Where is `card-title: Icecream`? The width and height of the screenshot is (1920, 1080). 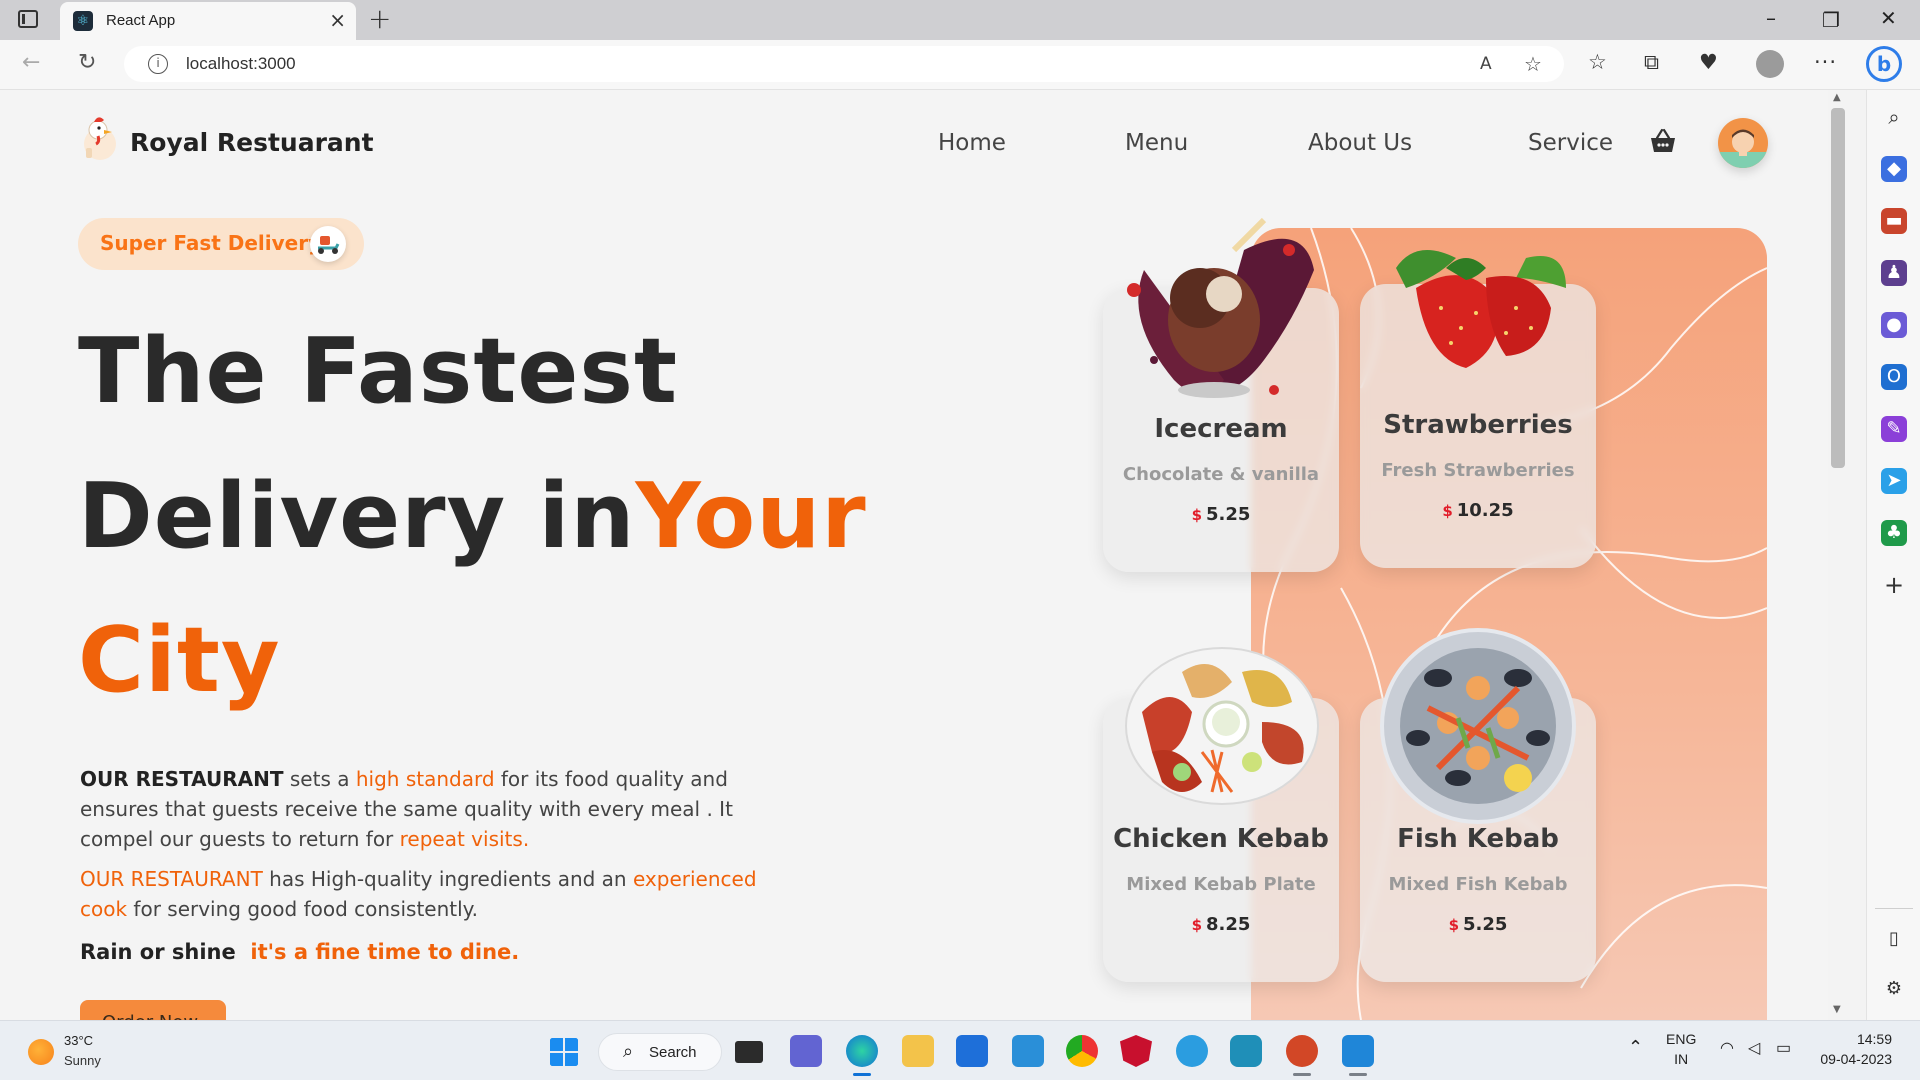 card-title: Icecream is located at coordinates (1221, 429).